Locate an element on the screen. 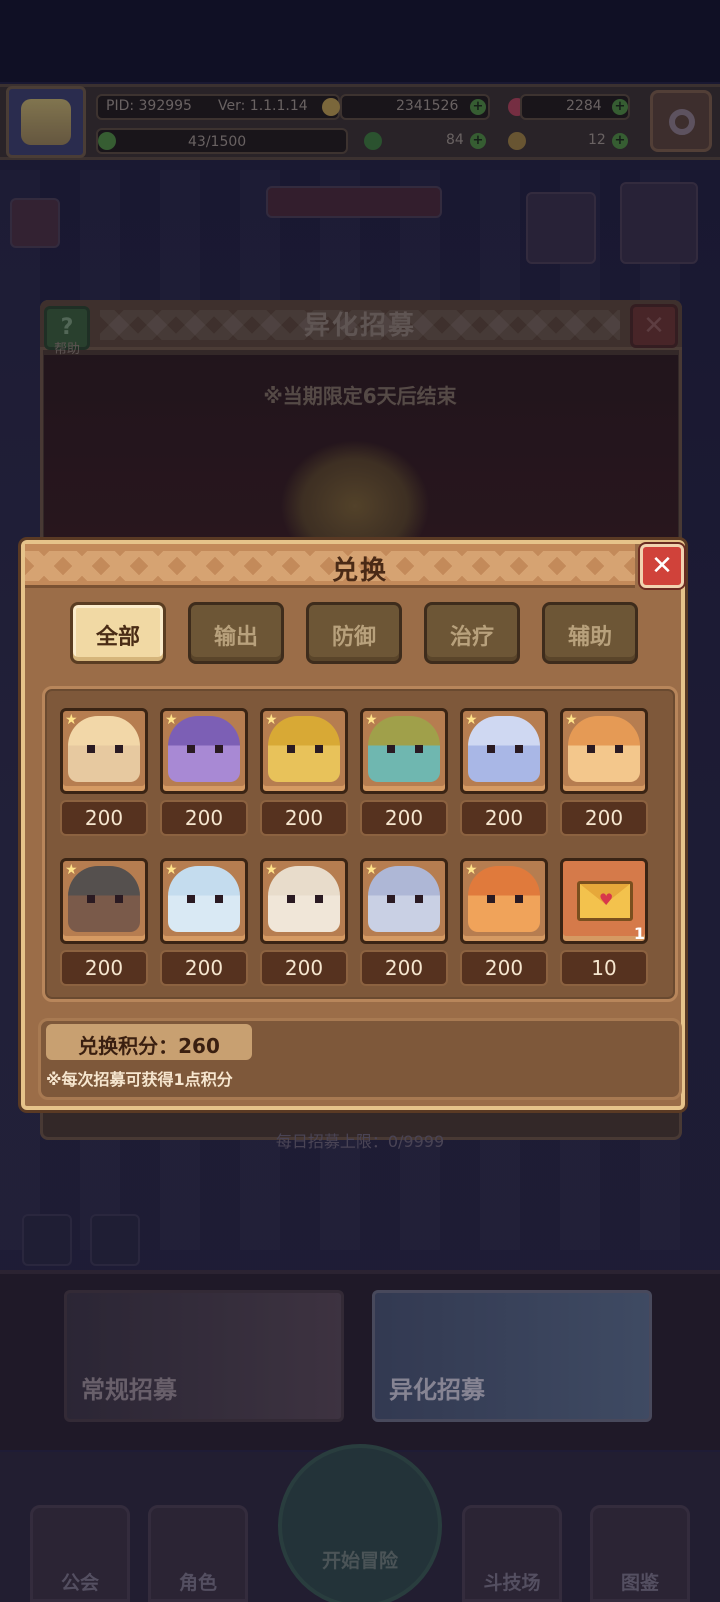 The height and width of the screenshot is (1602, 720). close-icon: ✕ is located at coordinates (662, 566).